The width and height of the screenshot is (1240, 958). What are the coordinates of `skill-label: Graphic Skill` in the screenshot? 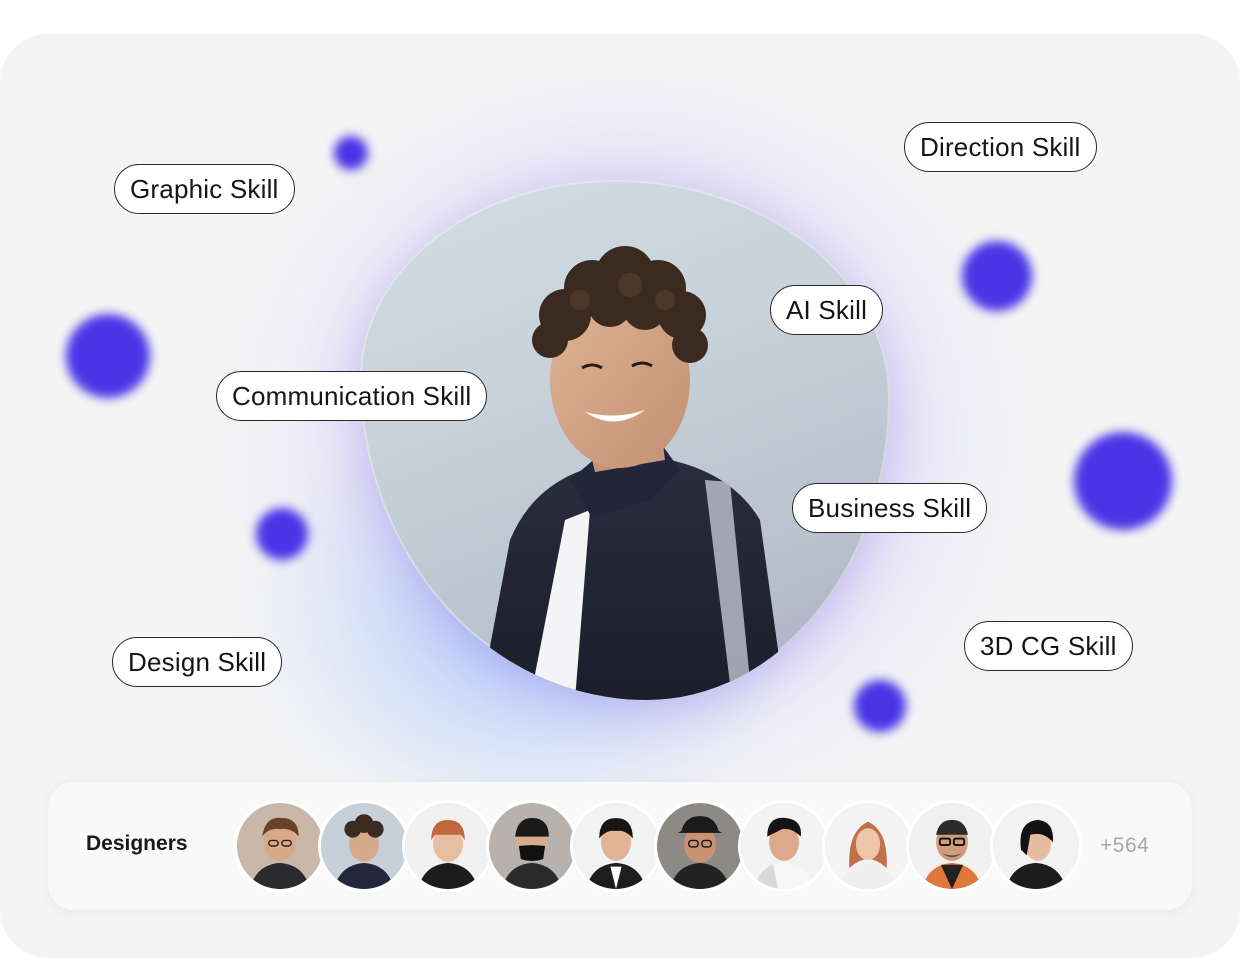 It's located at (204, 188).